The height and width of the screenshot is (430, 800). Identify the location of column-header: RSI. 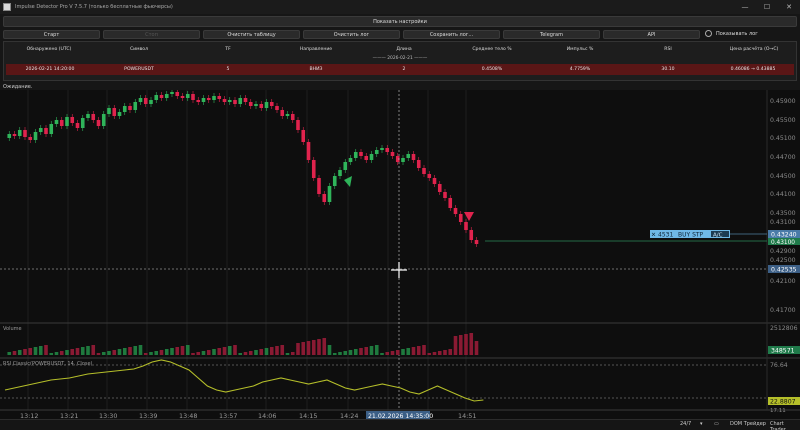
(668, 49).